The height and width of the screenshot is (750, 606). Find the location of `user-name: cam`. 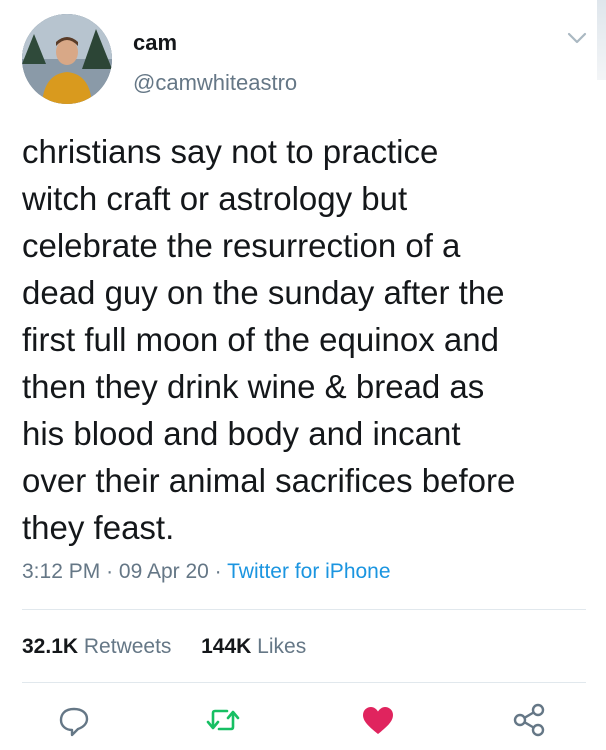

user-name: cam is located at coordinates (155, 43).